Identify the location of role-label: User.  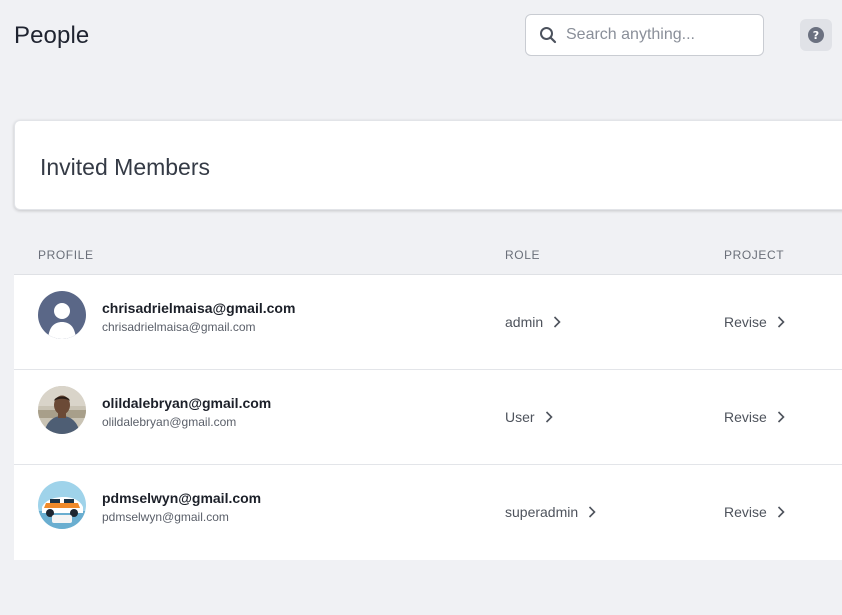
(520, 417).